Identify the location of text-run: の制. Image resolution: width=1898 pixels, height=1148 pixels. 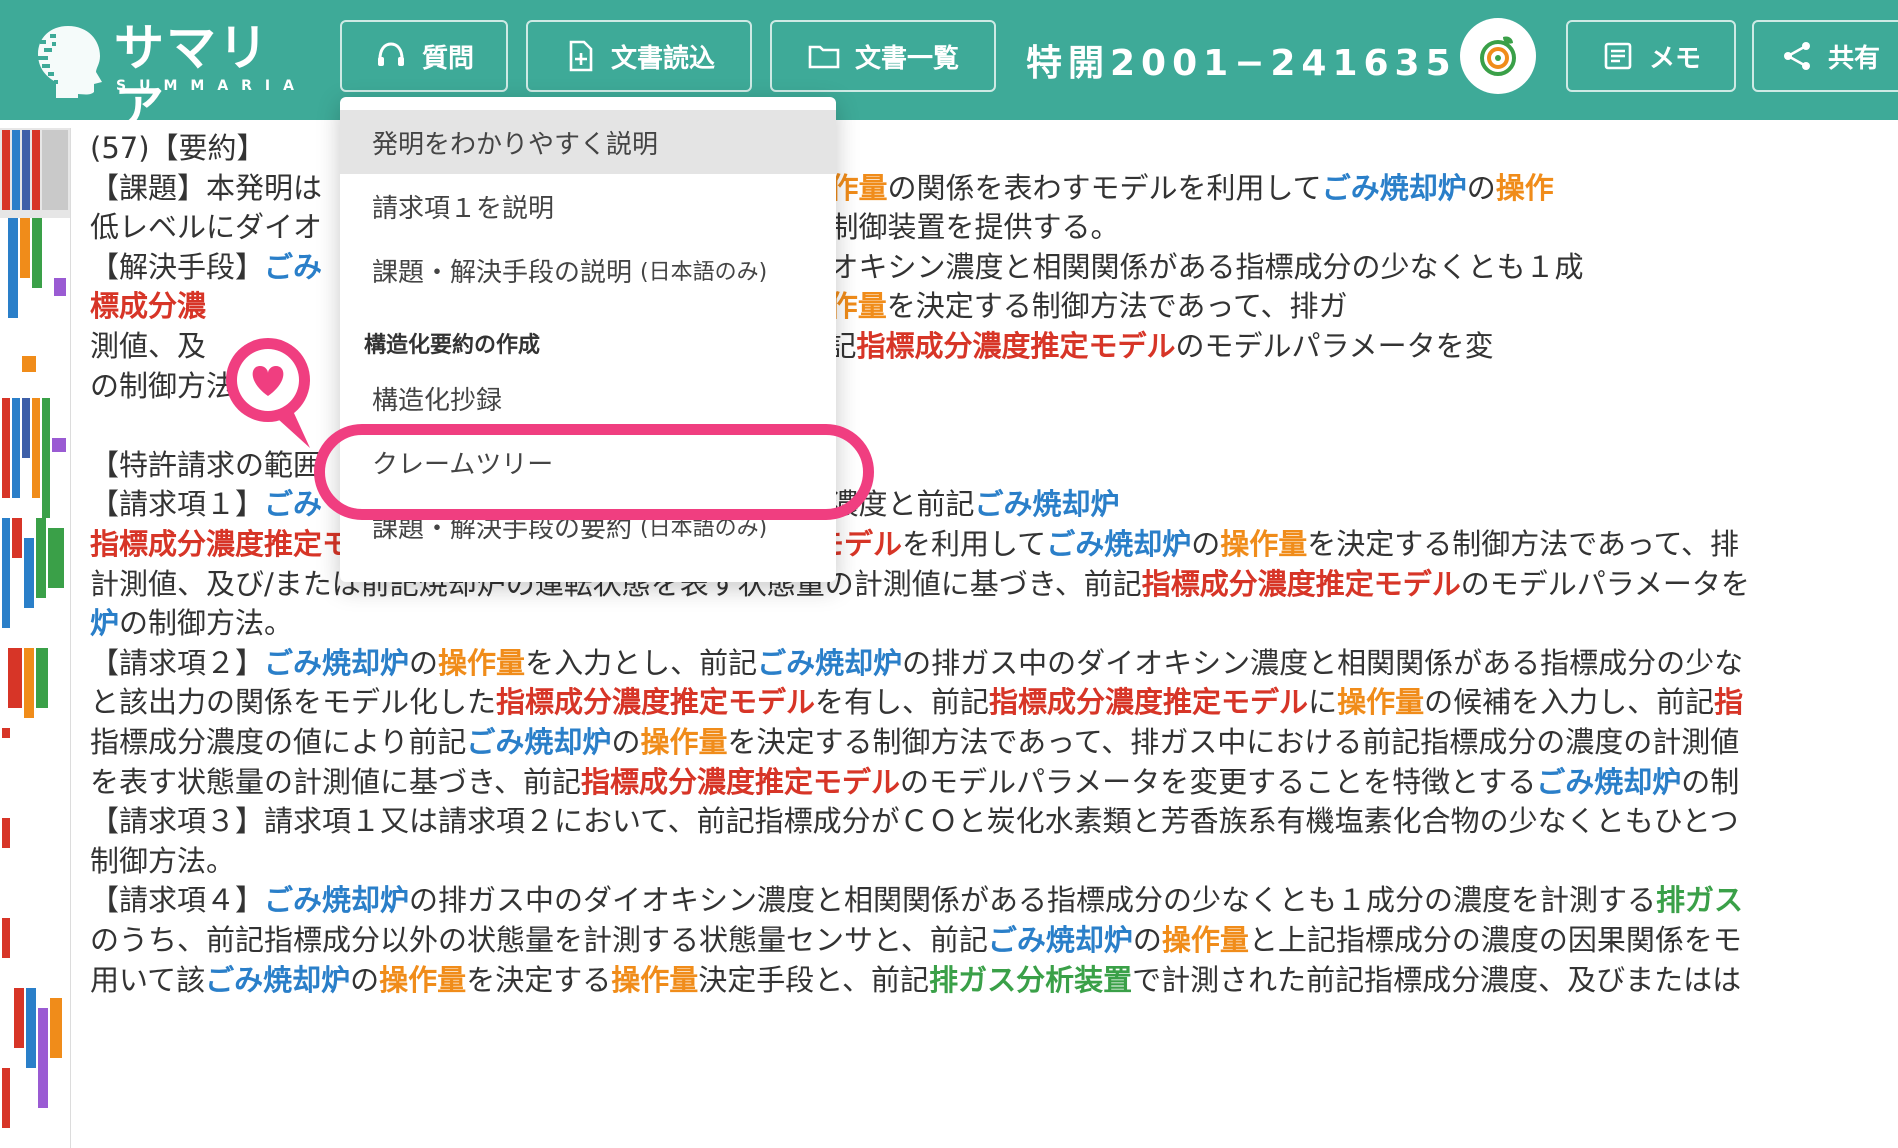
(1710, 781).